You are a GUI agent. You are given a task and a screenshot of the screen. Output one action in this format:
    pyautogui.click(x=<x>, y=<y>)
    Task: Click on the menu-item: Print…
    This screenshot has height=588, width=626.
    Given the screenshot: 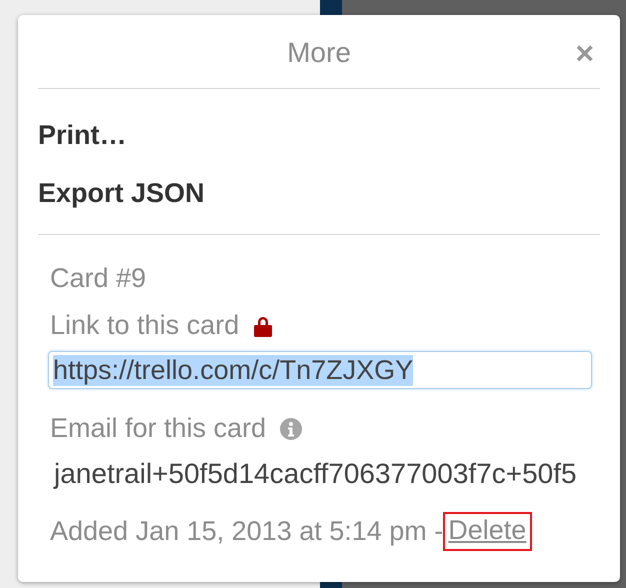 What is the action you would take?
    pyautogui.click(x=82, y=135)
    